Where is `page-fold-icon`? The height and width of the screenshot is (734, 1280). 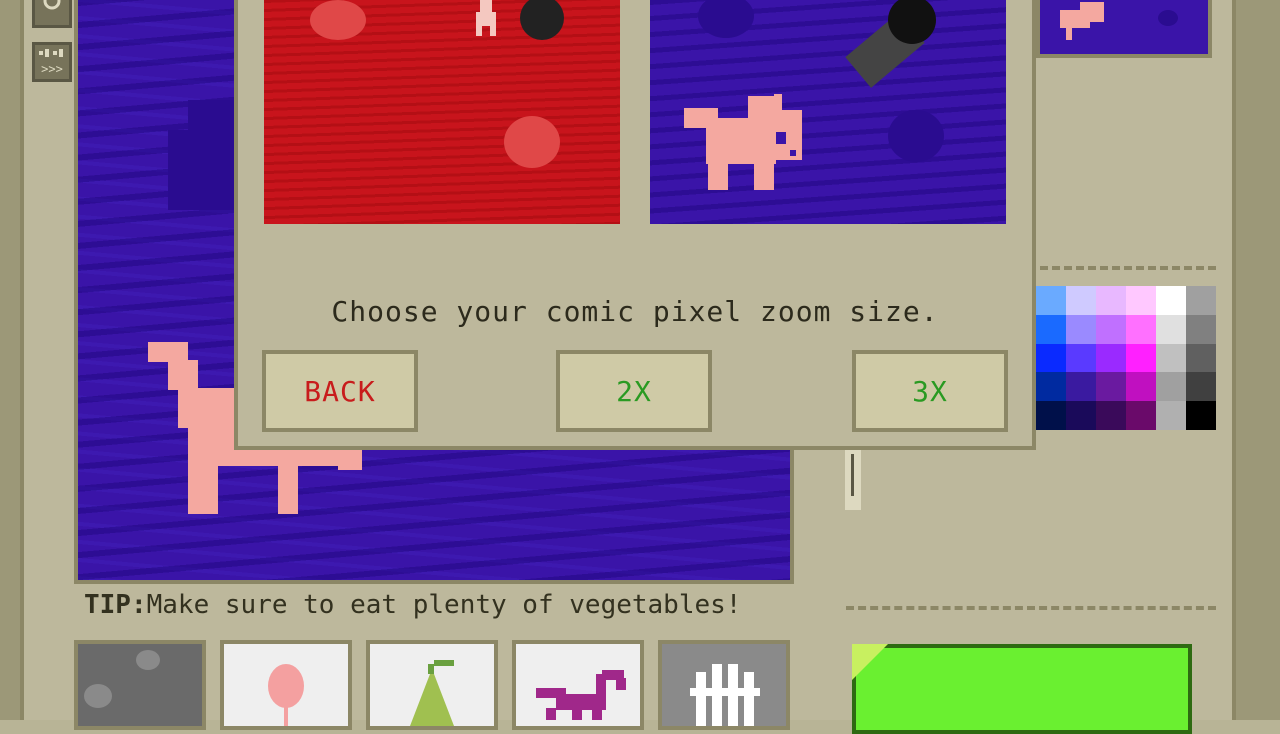 page-fold-icon is located at coordinates (870, 662).